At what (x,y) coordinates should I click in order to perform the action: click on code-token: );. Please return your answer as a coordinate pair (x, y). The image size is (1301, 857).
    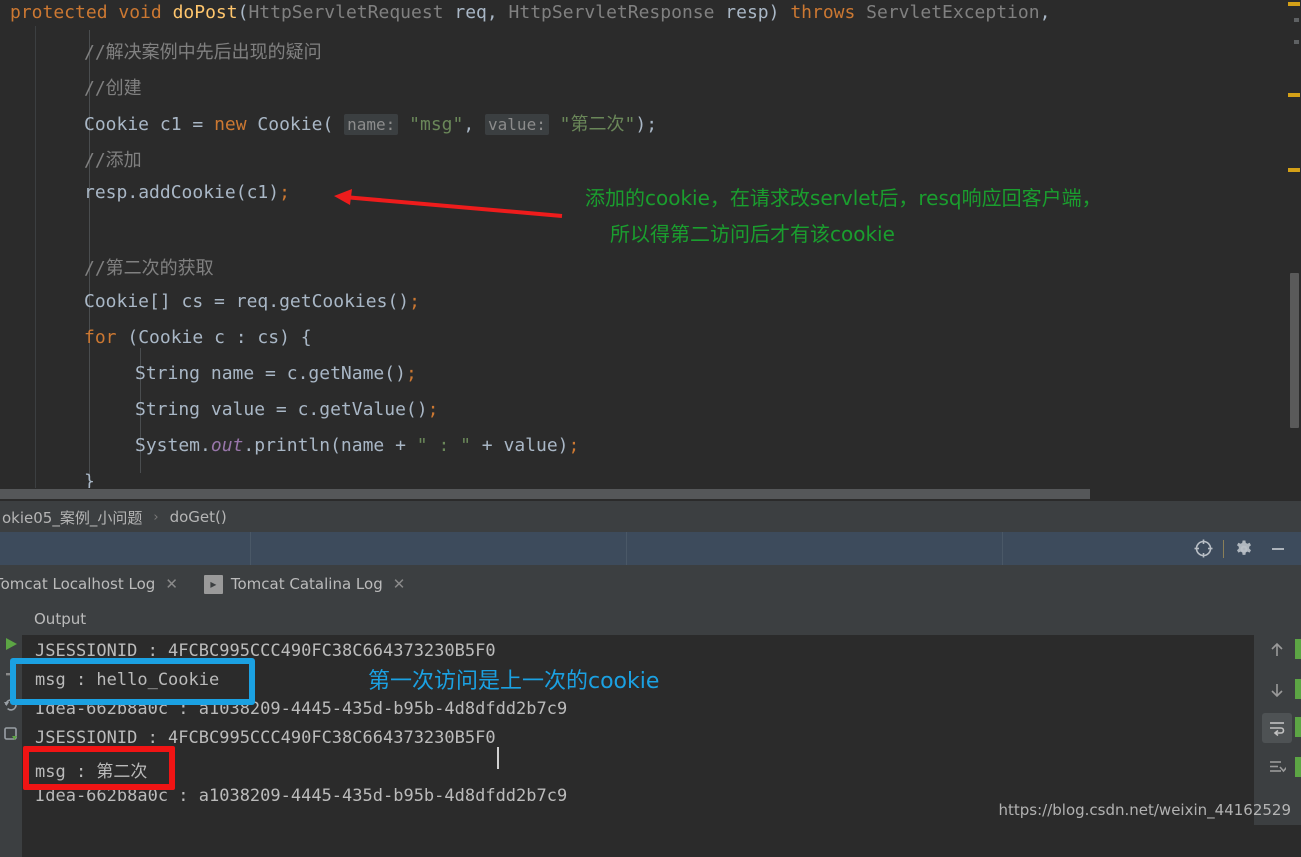
    Looking at the image, I should click on (646, 124).